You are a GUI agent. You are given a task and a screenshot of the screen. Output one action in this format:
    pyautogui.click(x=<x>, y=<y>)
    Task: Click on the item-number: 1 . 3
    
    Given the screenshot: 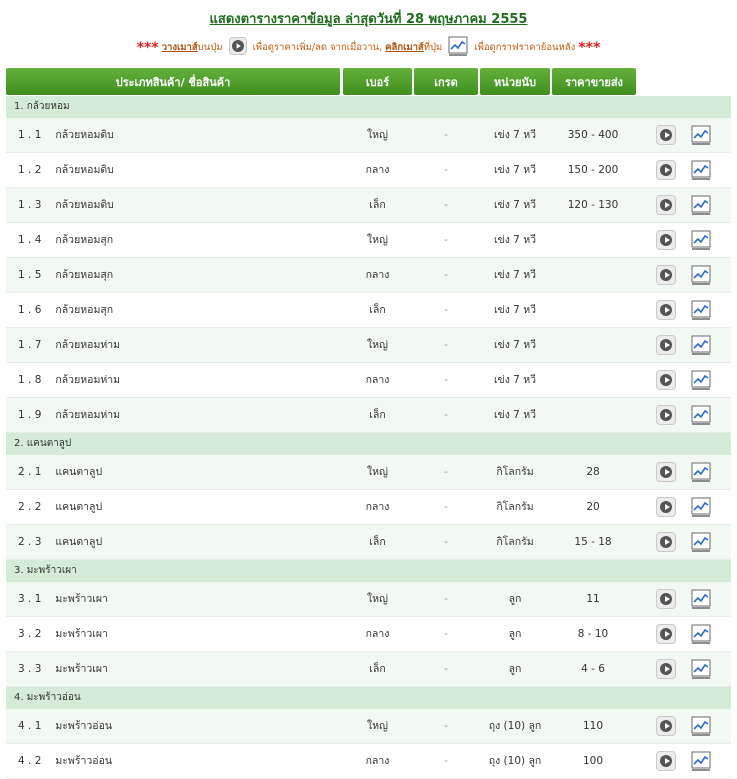 What is the action you would take?
    pyautogui.click(x=30, y=205)
    